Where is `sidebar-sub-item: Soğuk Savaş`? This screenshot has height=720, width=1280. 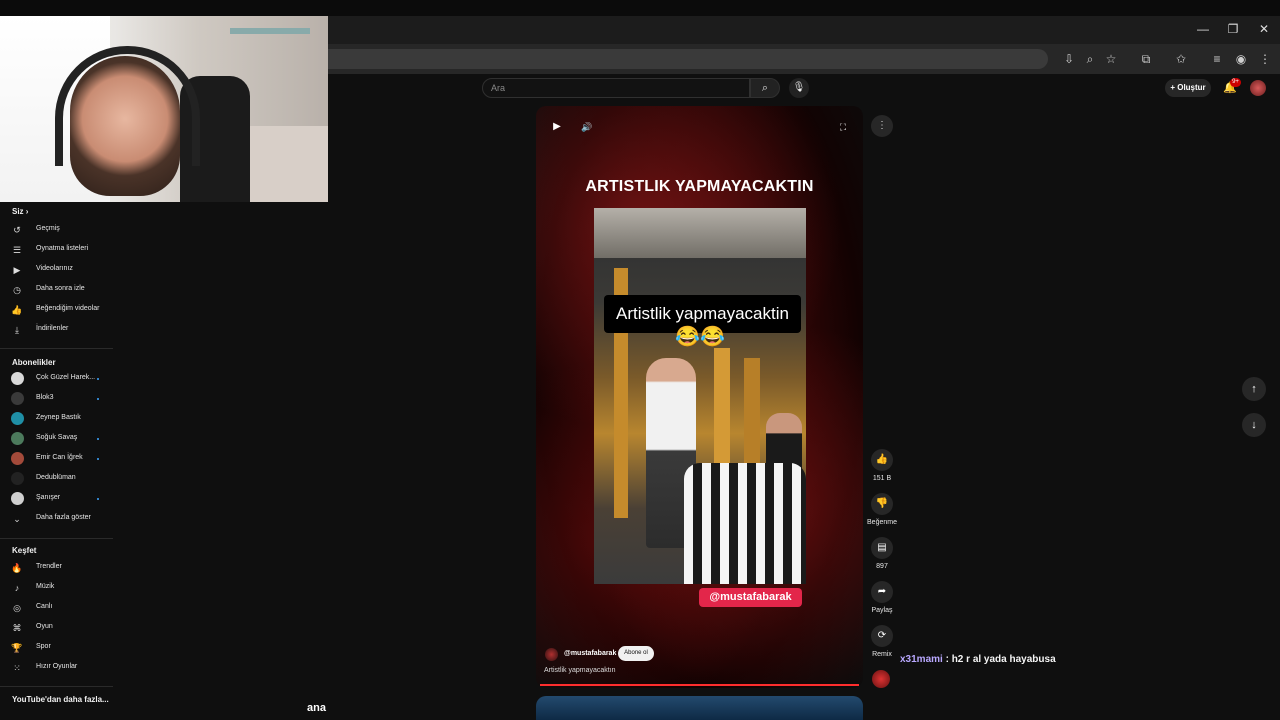
sidebar-sub-item: Soğuk Savaş is located at coordinates (57, 439).